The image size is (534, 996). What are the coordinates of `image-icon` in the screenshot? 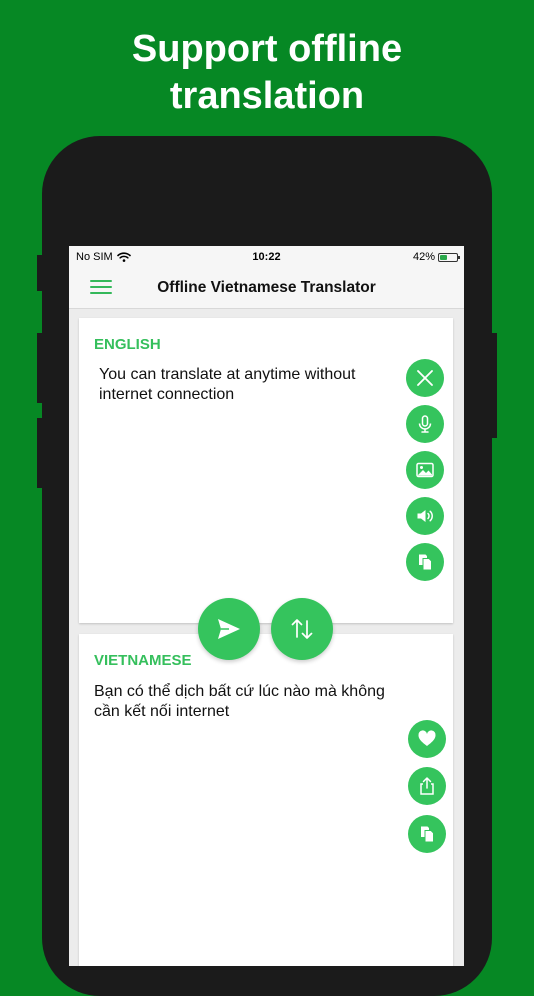 It's located at (425, 470).